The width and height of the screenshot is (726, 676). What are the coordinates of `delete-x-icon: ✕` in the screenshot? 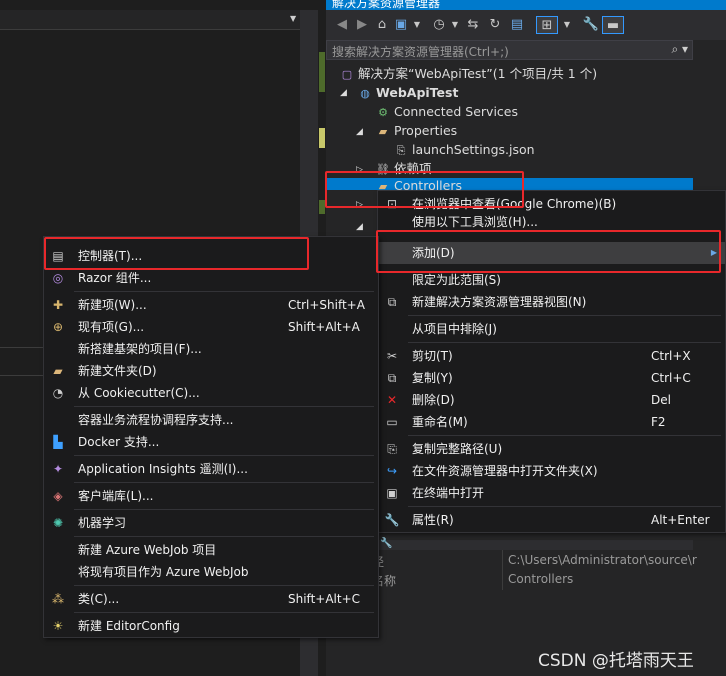 It's located at (392, 400).